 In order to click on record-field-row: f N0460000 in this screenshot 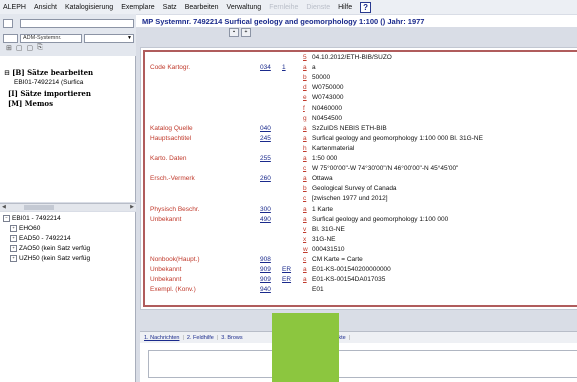, I will do `click(360, 109)`.